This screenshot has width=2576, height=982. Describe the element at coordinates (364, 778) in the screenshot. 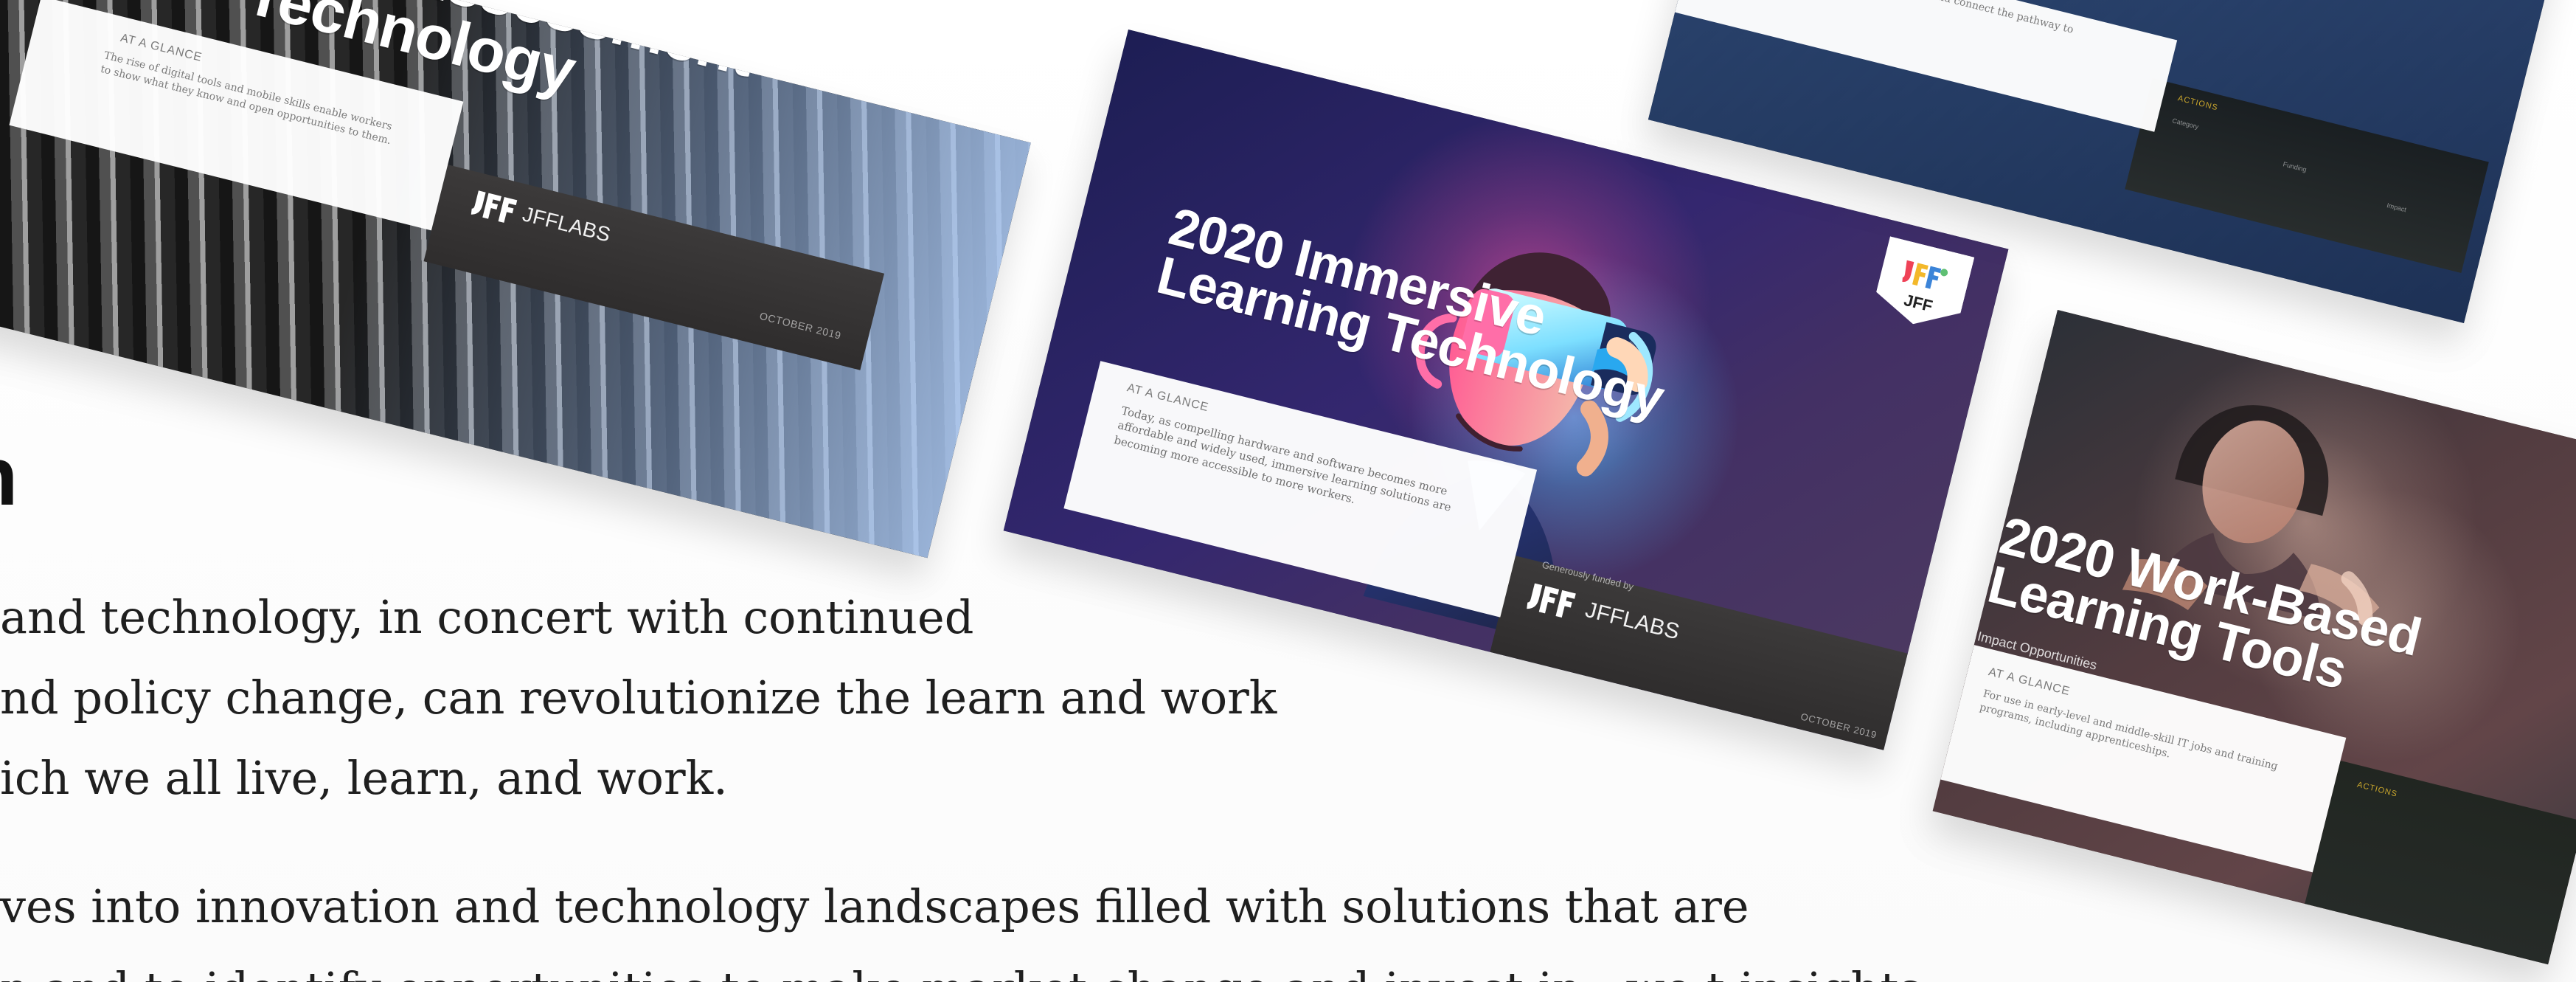

I see `article-line-3: ich we all live, learn, and work.` at that location.